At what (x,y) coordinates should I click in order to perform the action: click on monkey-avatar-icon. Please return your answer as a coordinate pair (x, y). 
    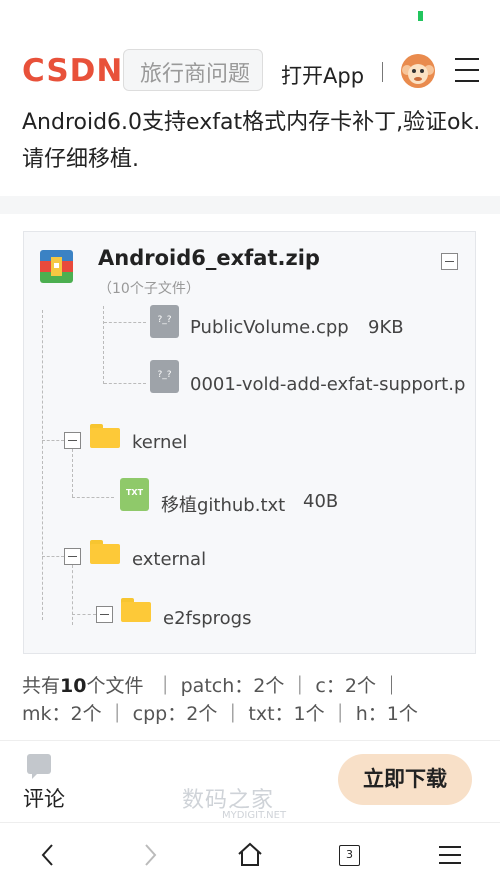
    Looking at the image, I should click on (418, 71).